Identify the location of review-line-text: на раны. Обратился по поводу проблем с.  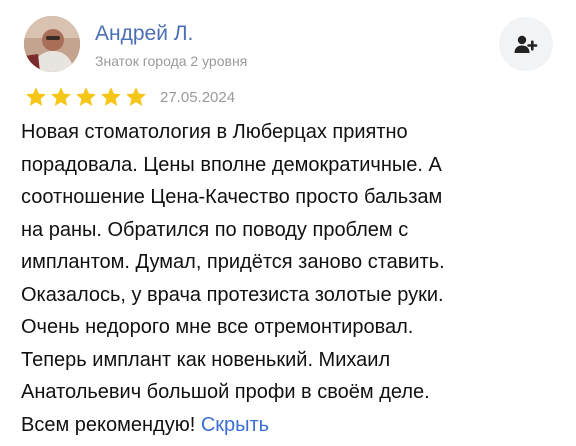
(215, 229).